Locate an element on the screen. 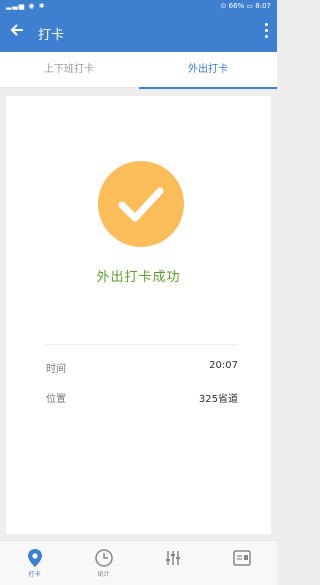 This screenshot has height=585, width=320. back-arrow-svg is located at coordinates (16, 30).